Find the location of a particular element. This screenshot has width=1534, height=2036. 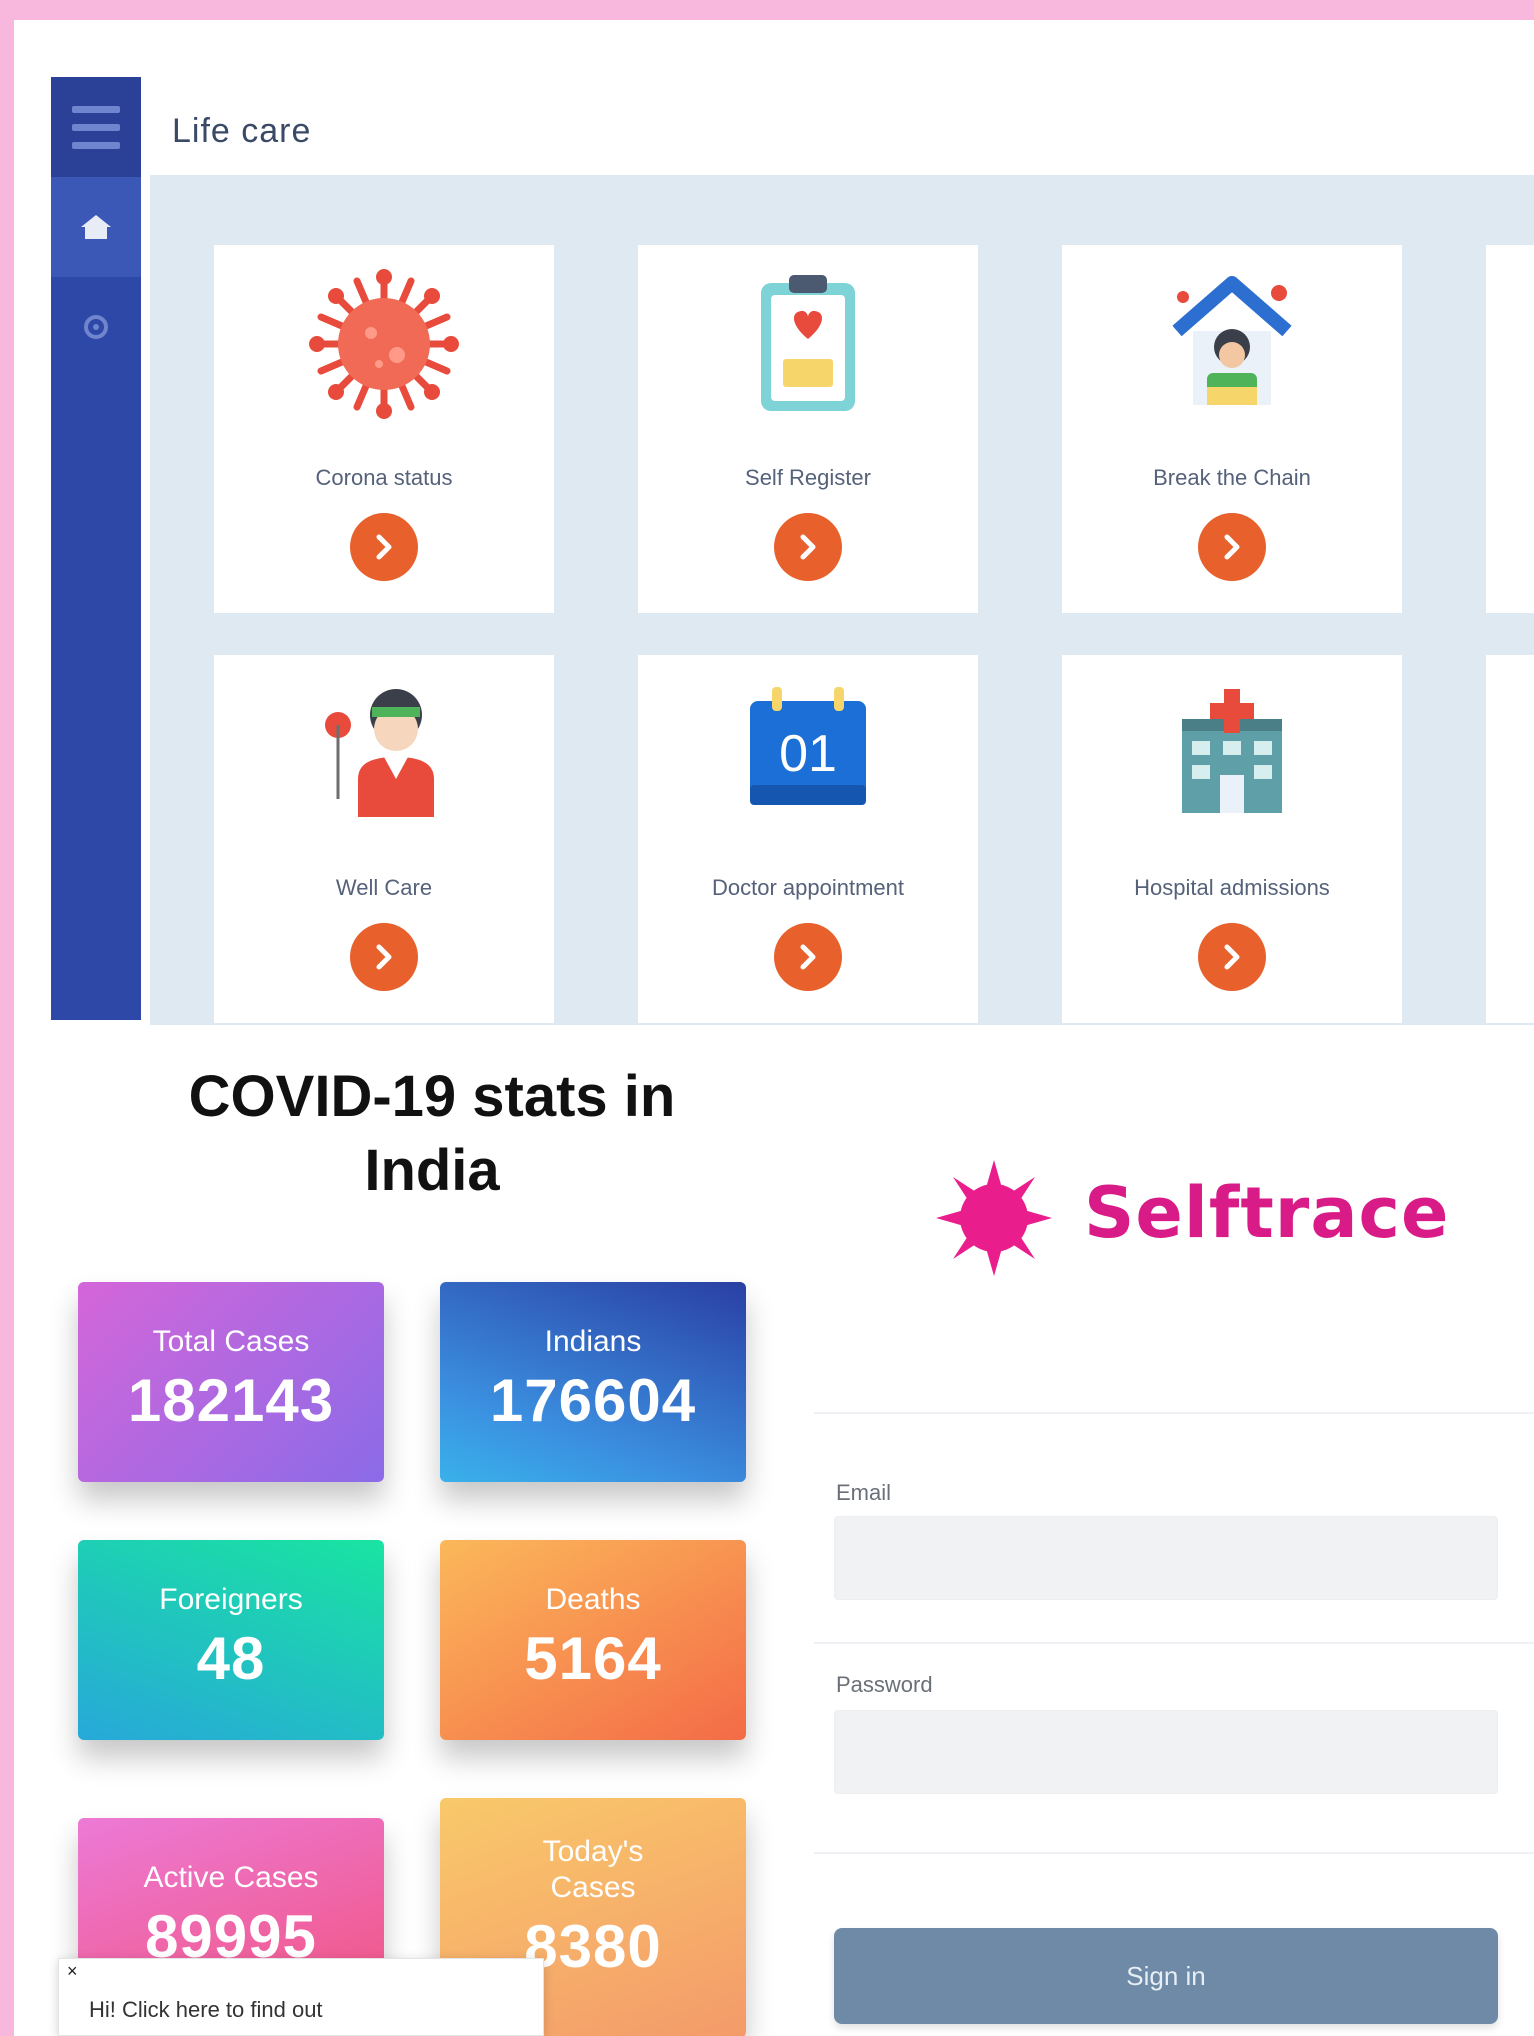

virus-icon is located at coordinates (384, 344).